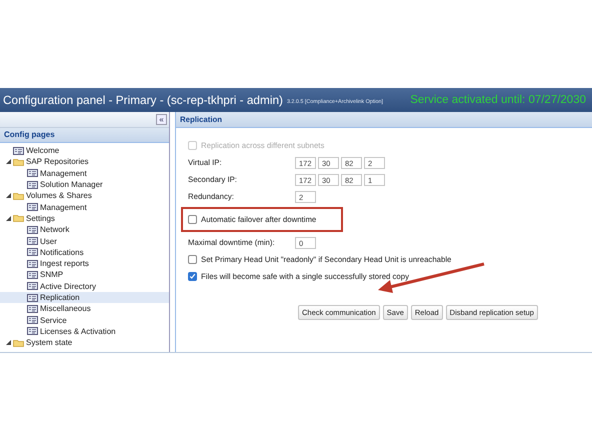 The height and width of the screenshot is (444, 592). Describe the element at coordinates (40, 218) in the screenshot. I see `tree-item: Settings` at that location.